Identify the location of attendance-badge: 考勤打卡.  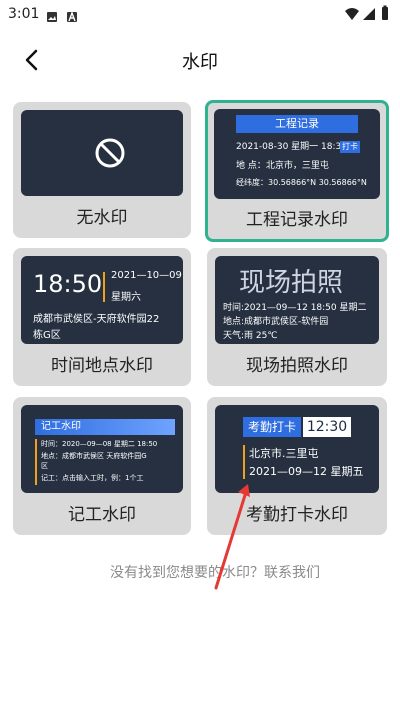
(272, 427).